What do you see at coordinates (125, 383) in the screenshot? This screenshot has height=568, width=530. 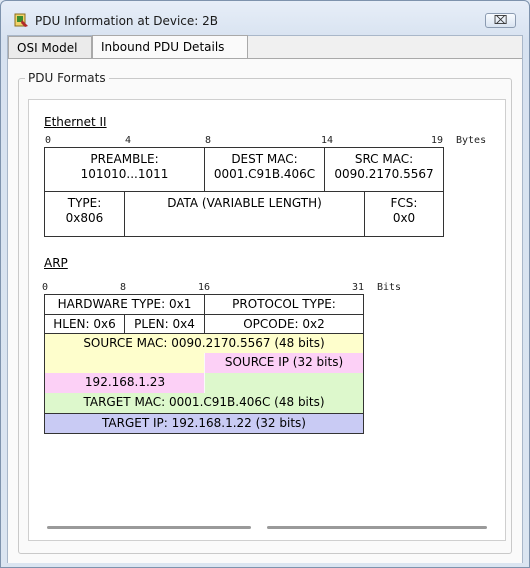 I see `source-ip-value-field: 192.168.1.23` at bounding box center [125, 383].